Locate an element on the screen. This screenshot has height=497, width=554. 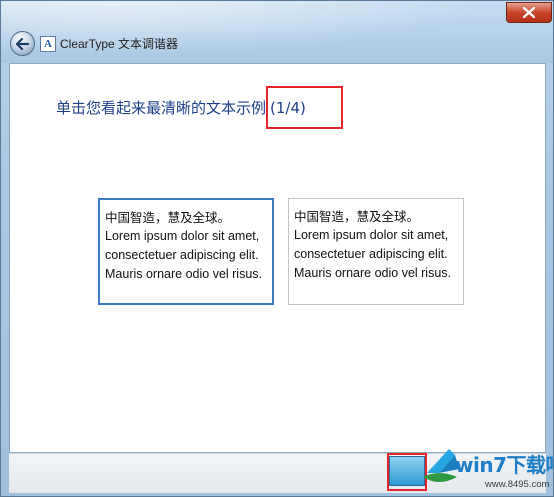
close-icon is located at coordinates (529, 12).